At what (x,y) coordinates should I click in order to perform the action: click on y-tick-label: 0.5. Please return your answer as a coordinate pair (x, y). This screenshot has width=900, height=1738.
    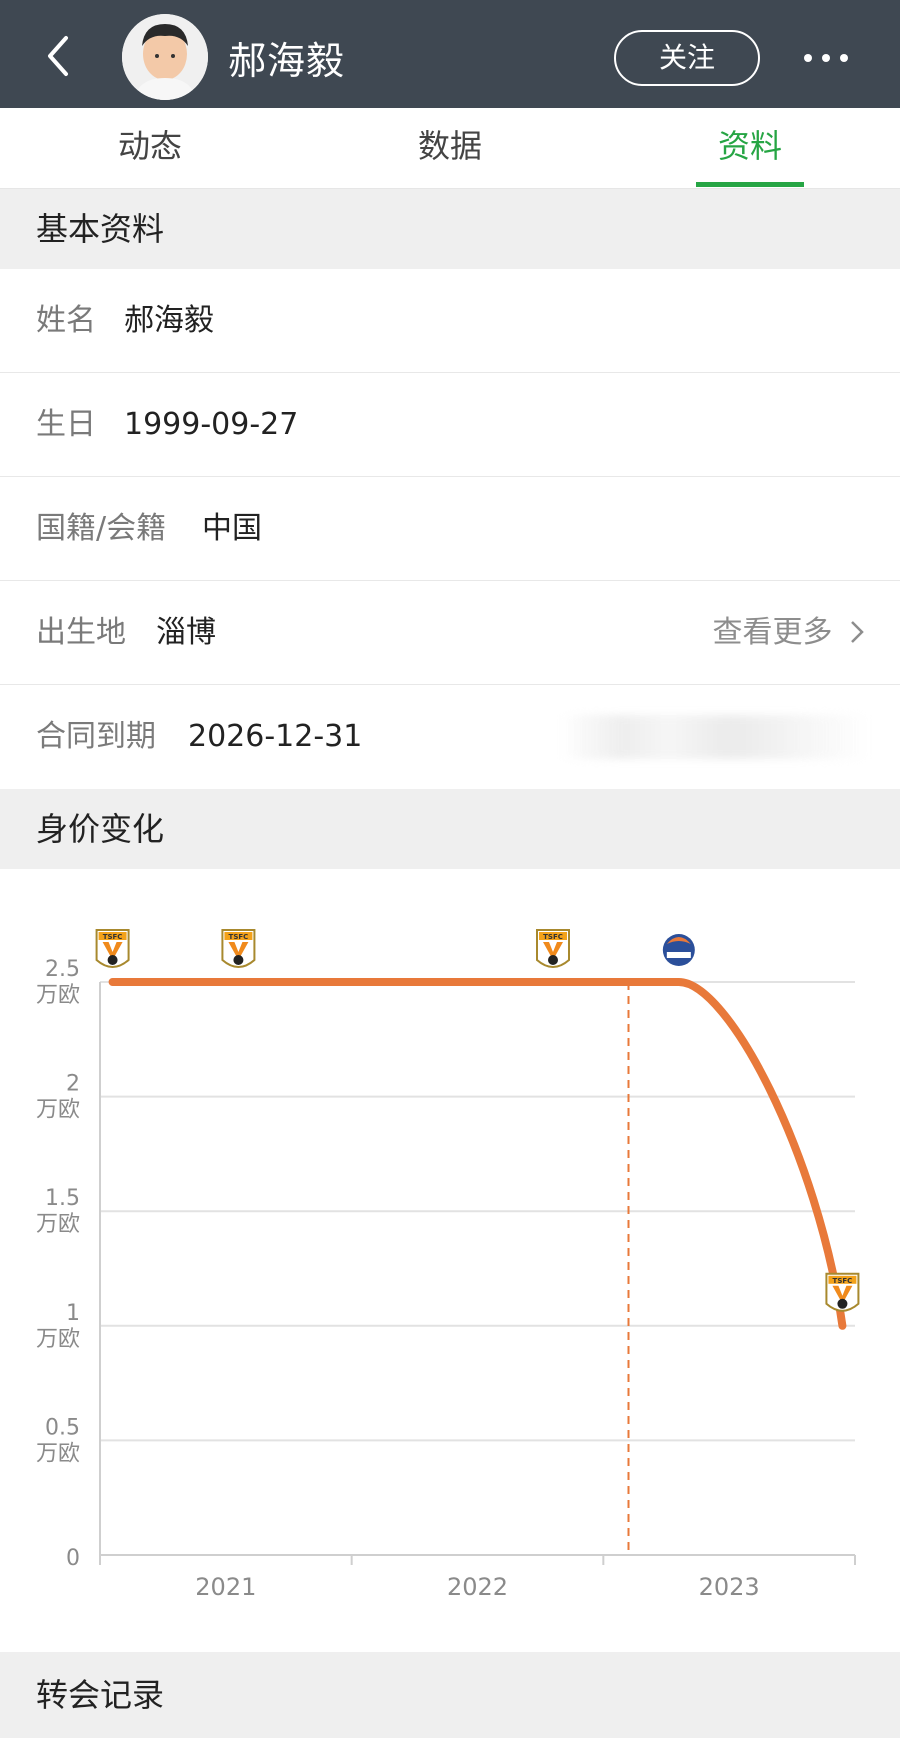
    Looking at the image, I should click on (62, 1427).